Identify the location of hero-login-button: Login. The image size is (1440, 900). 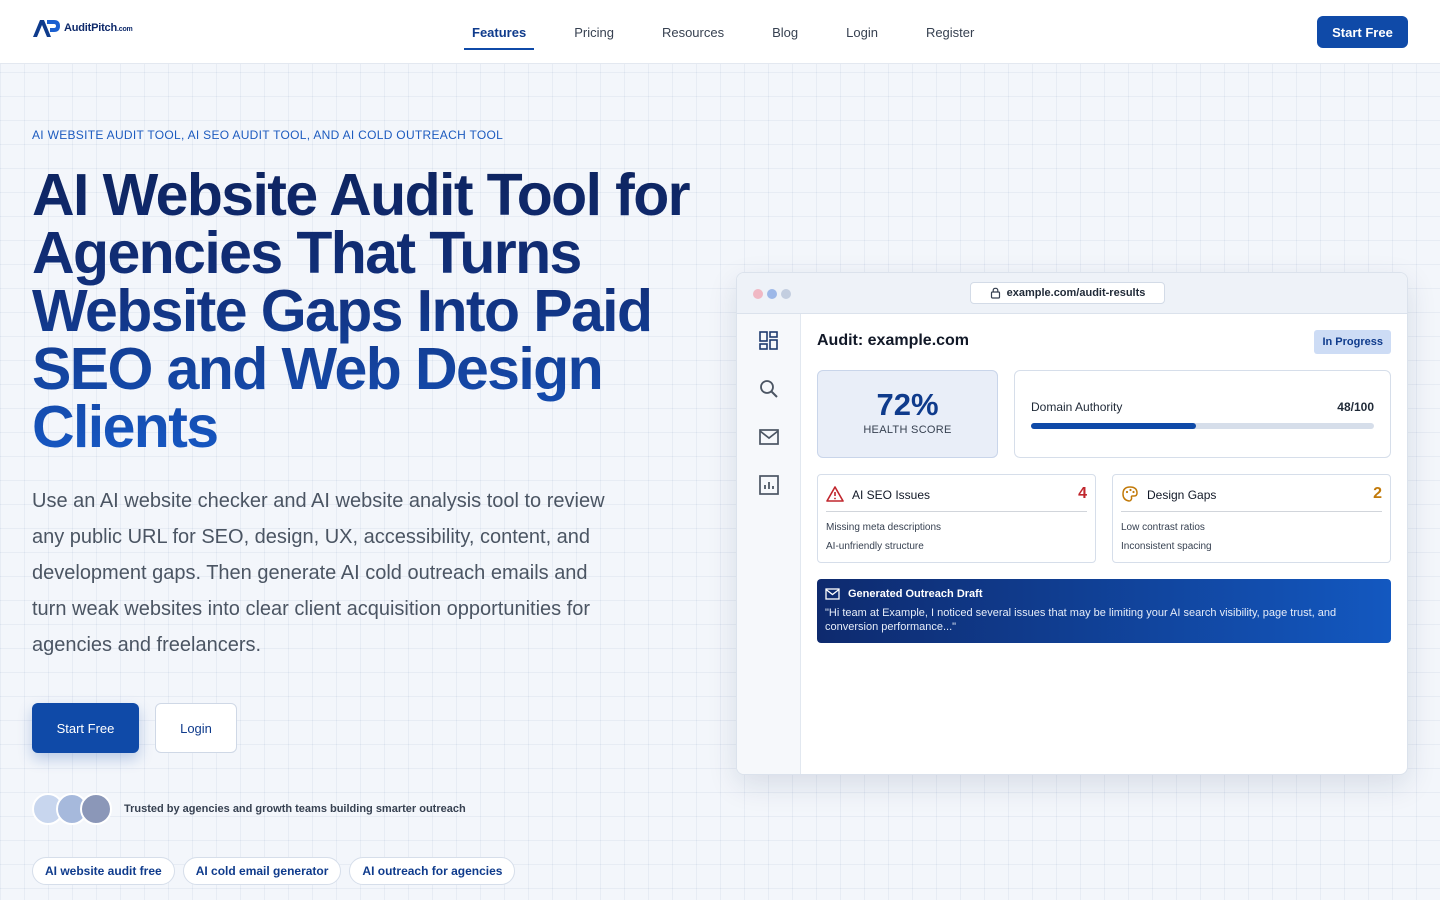
(196, 728).